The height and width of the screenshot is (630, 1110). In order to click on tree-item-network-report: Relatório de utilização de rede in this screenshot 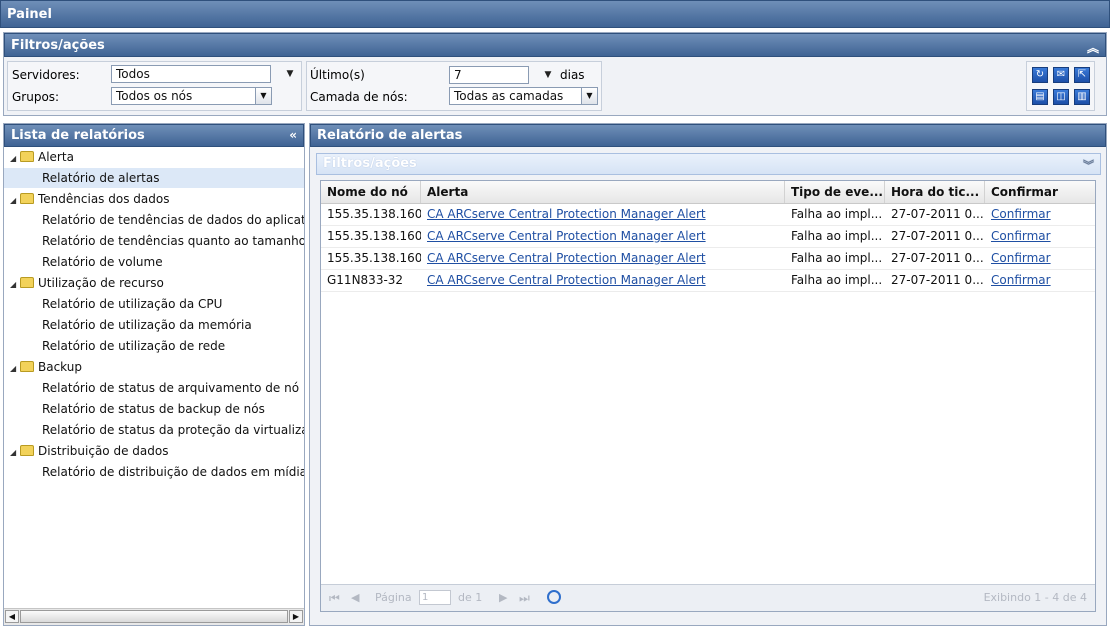, I will do `click(154, 346)`.